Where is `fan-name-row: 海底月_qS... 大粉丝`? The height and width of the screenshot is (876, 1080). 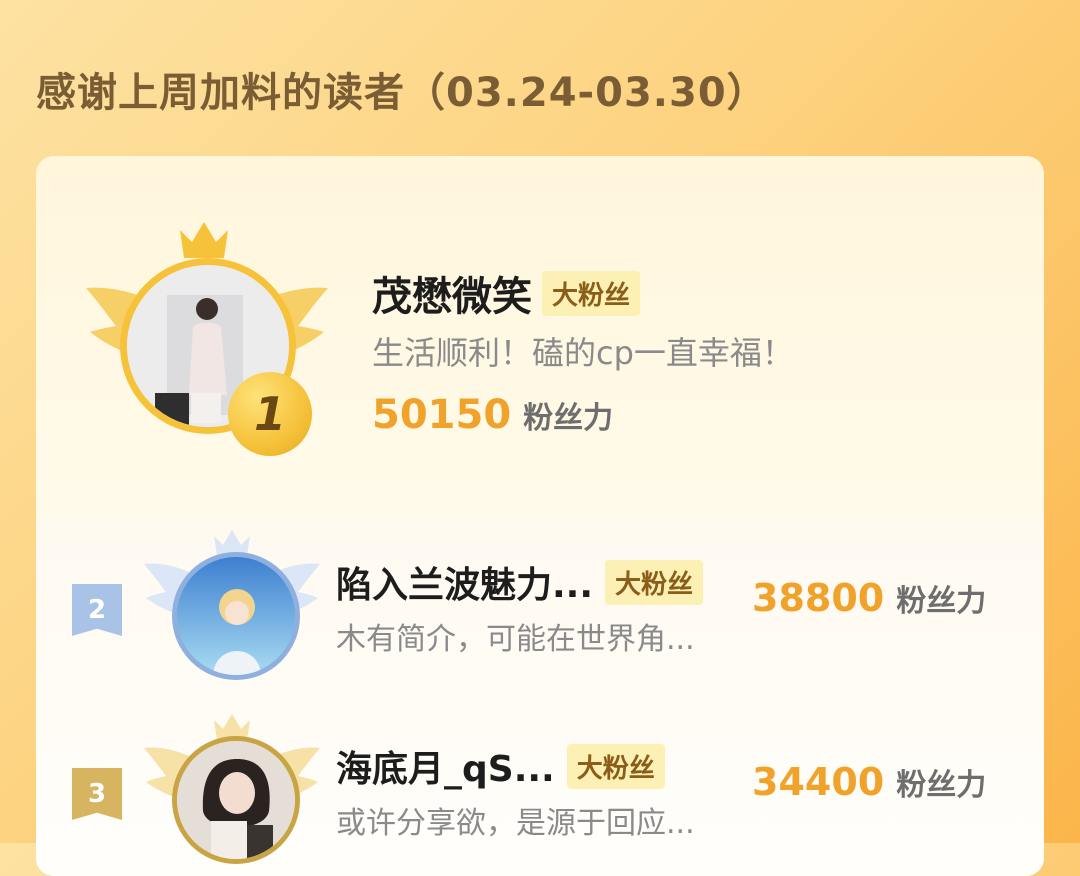 fan-name-row: 海底月_qS... 大粉丝 is located at coordinates (500, 766).